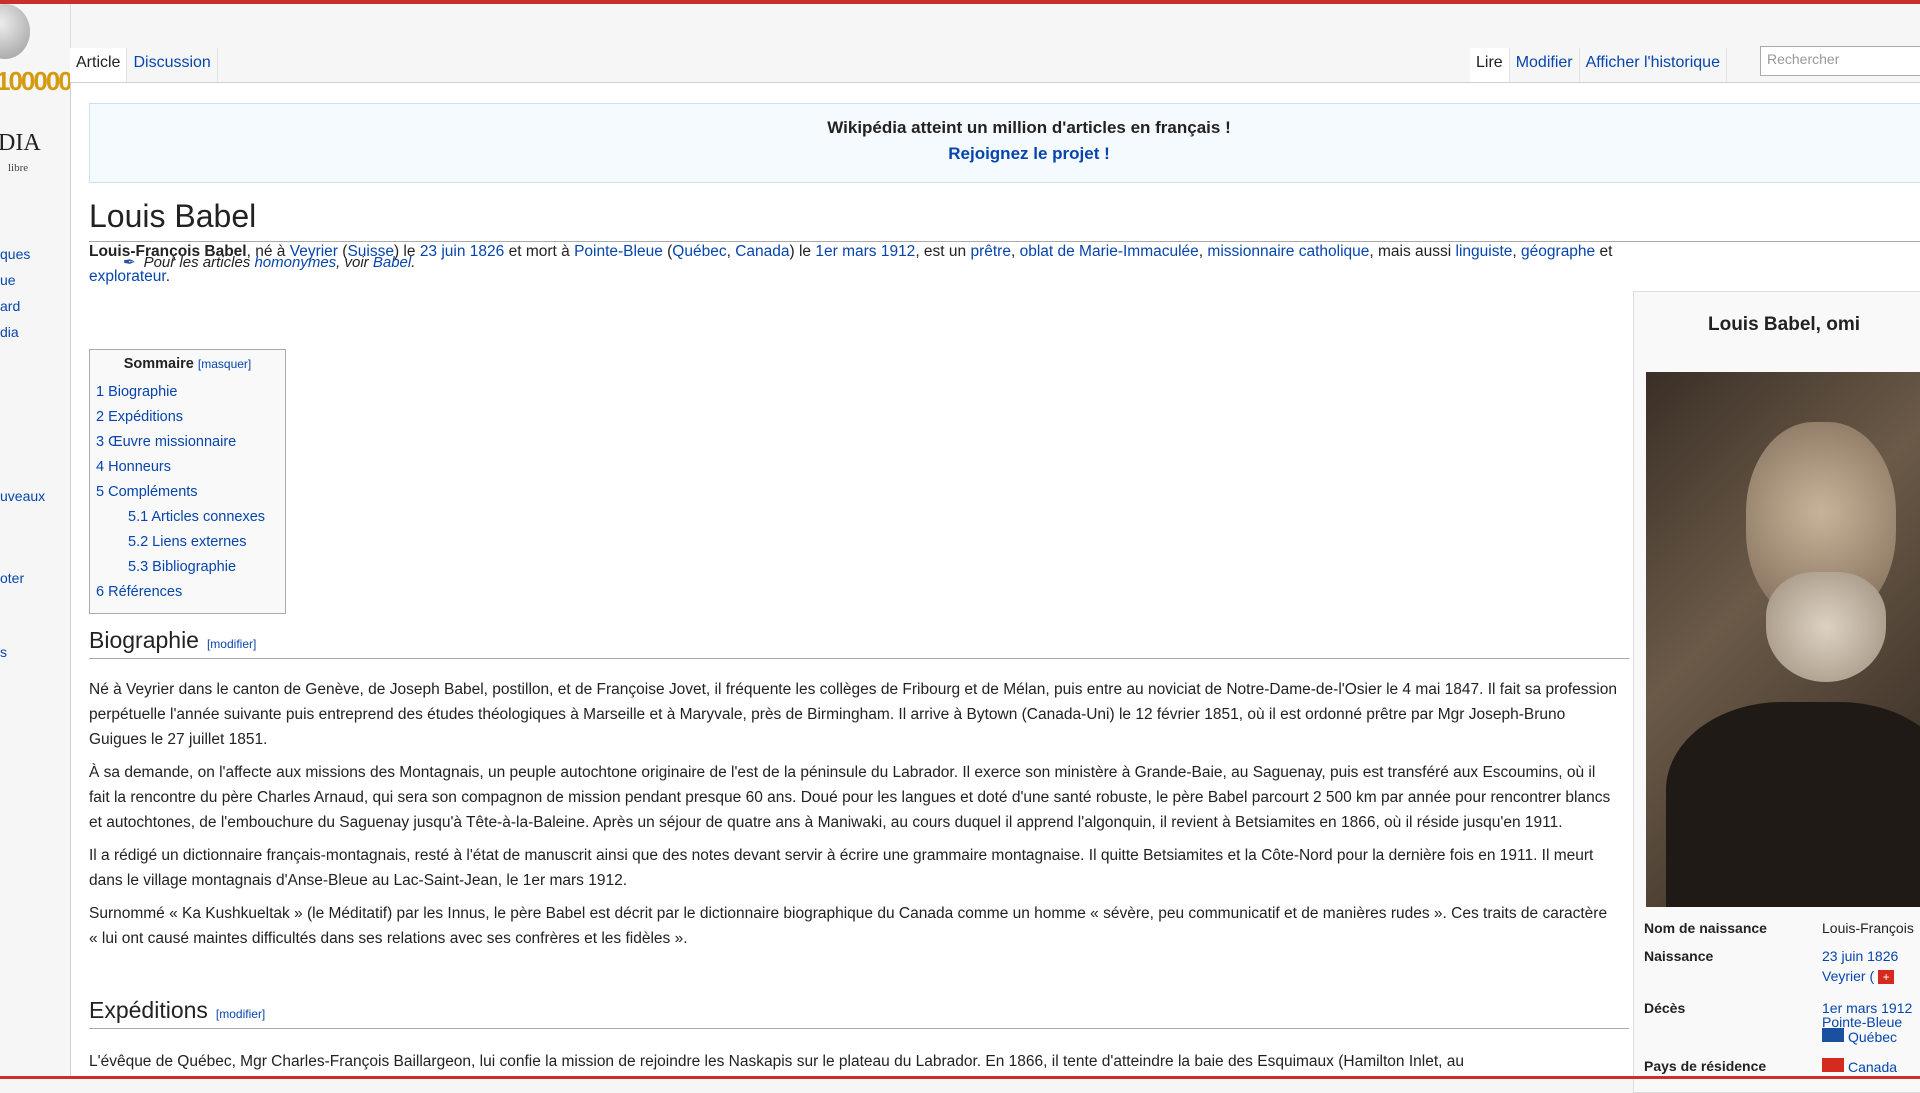  I want to click on sidebar-item: ard, so click(10, 306).